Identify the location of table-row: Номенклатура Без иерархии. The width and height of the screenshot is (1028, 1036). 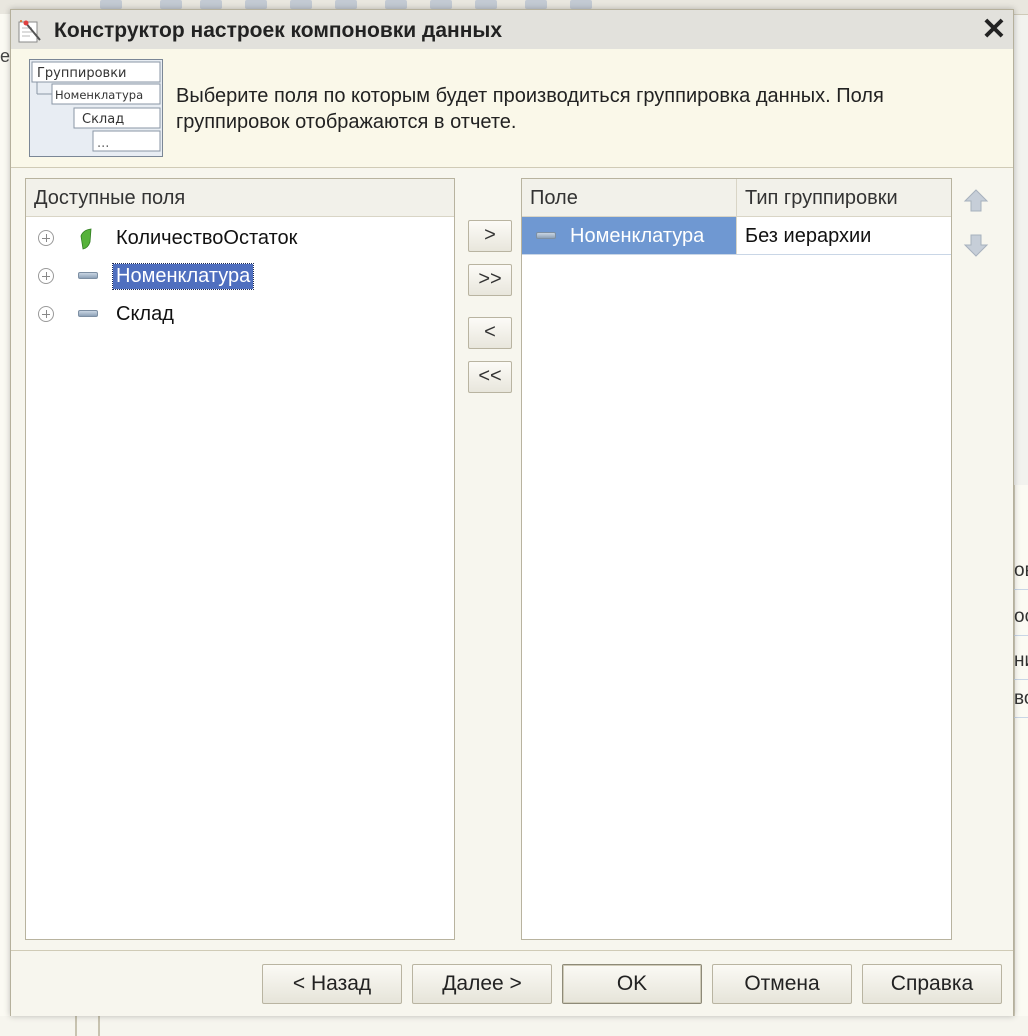
(736, 236).